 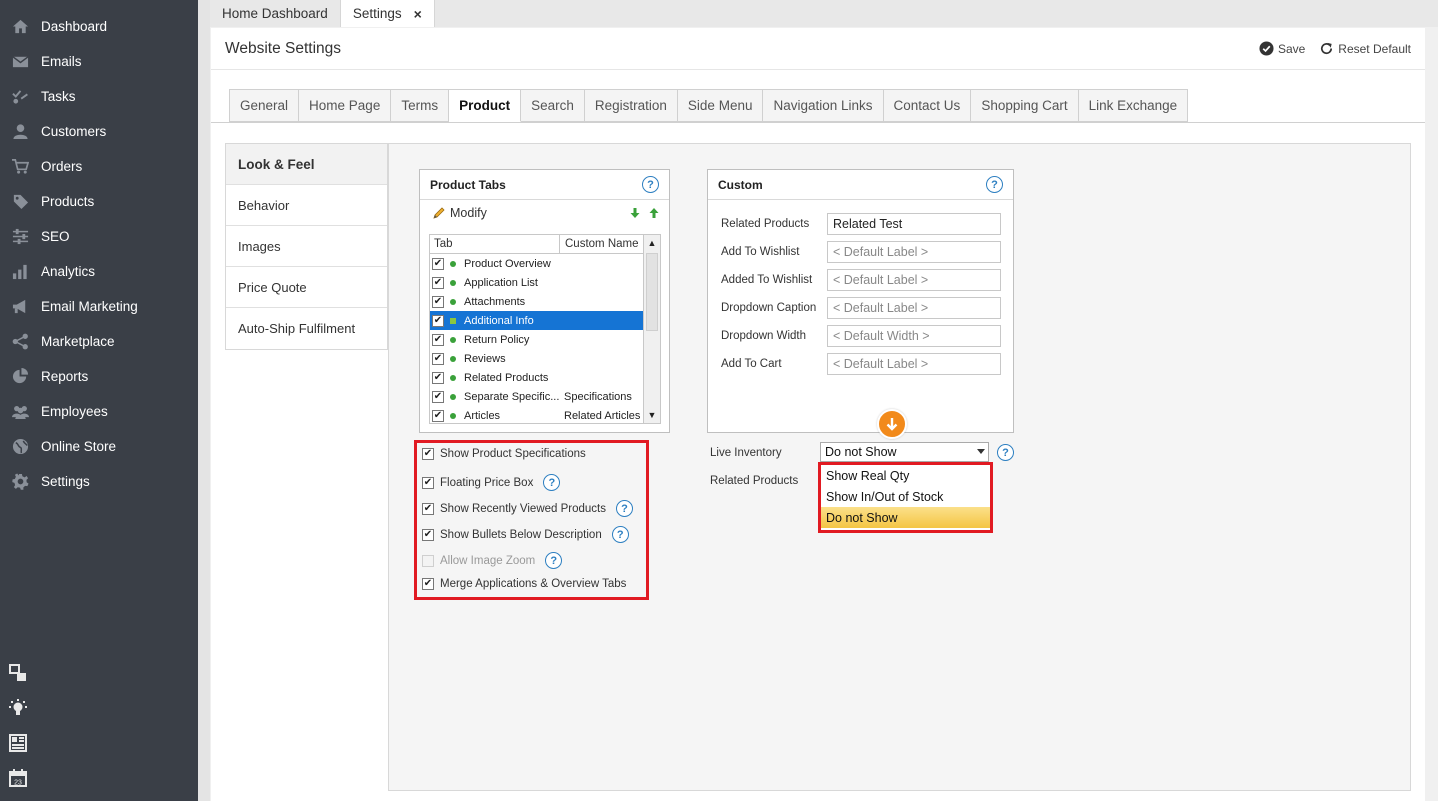 I want to click on option-floating-price-box: ✔ Floating Price Box?, so click(x=491, y=482).